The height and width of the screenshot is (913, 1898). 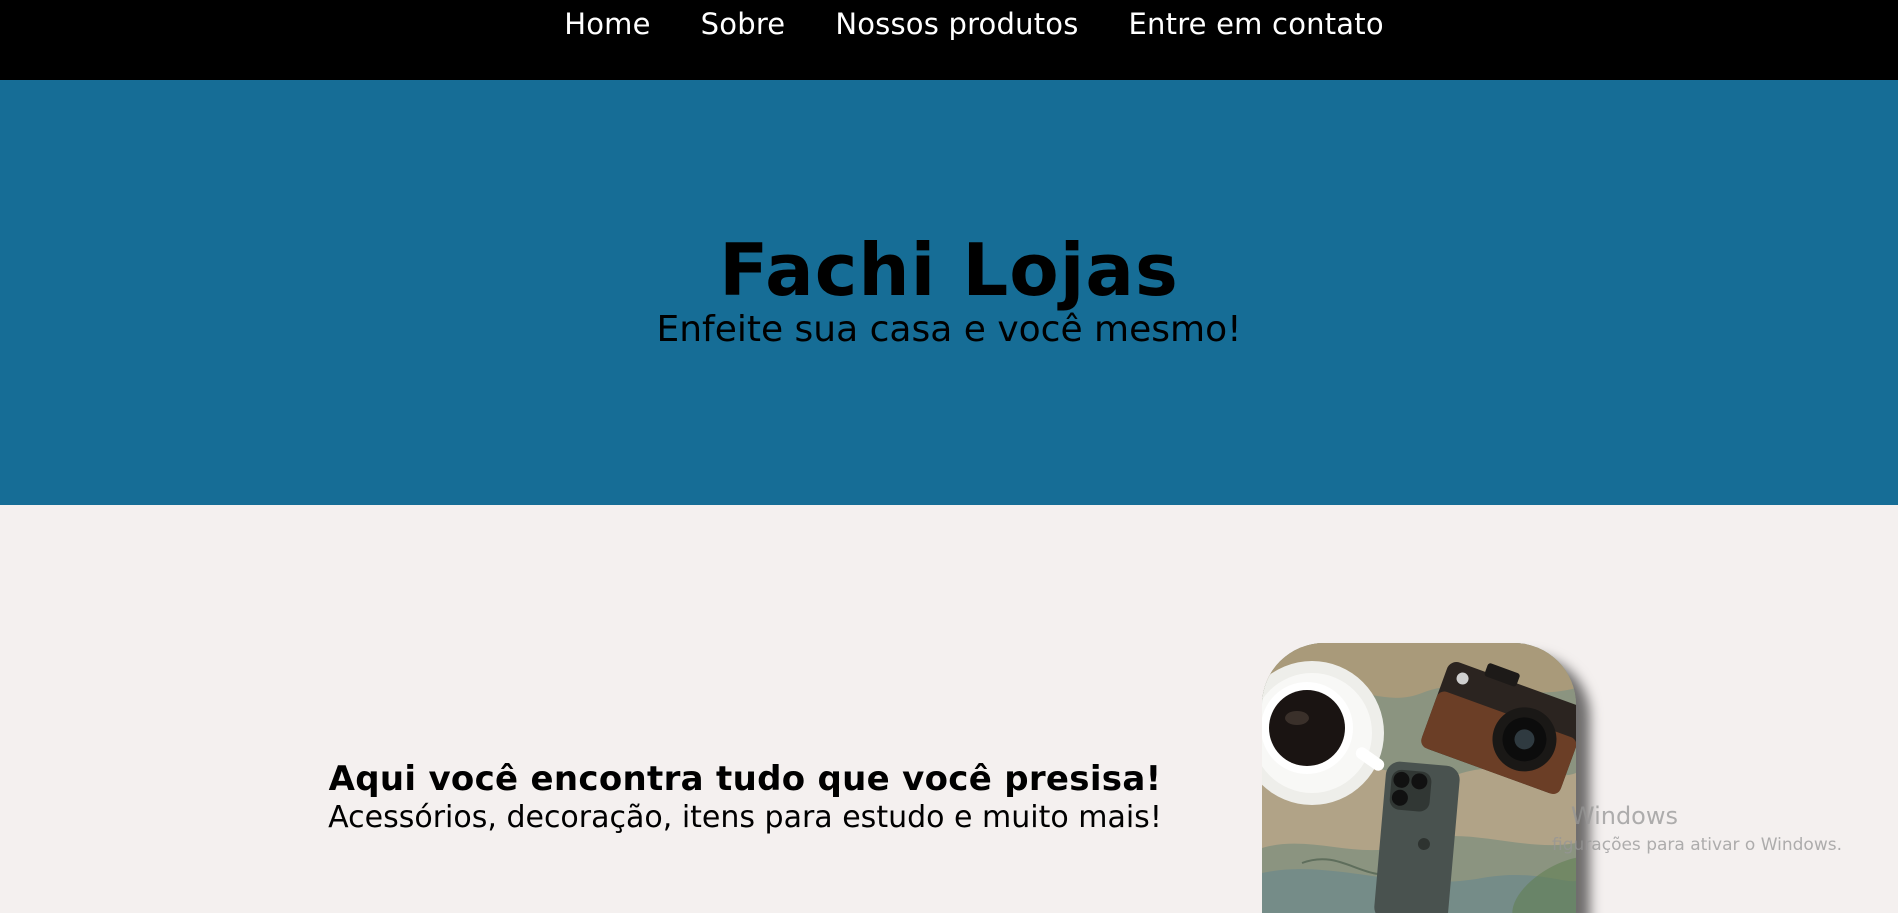 I want to click on nav-item-produtos: Nossos produtos, so click(x=956, y=24).